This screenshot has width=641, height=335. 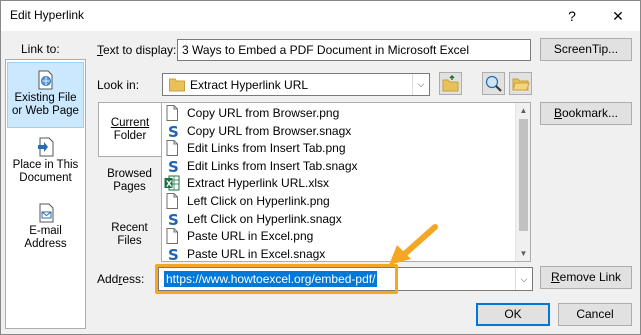 I want to click on up-one-folder-button, so click(x=450, y=83).